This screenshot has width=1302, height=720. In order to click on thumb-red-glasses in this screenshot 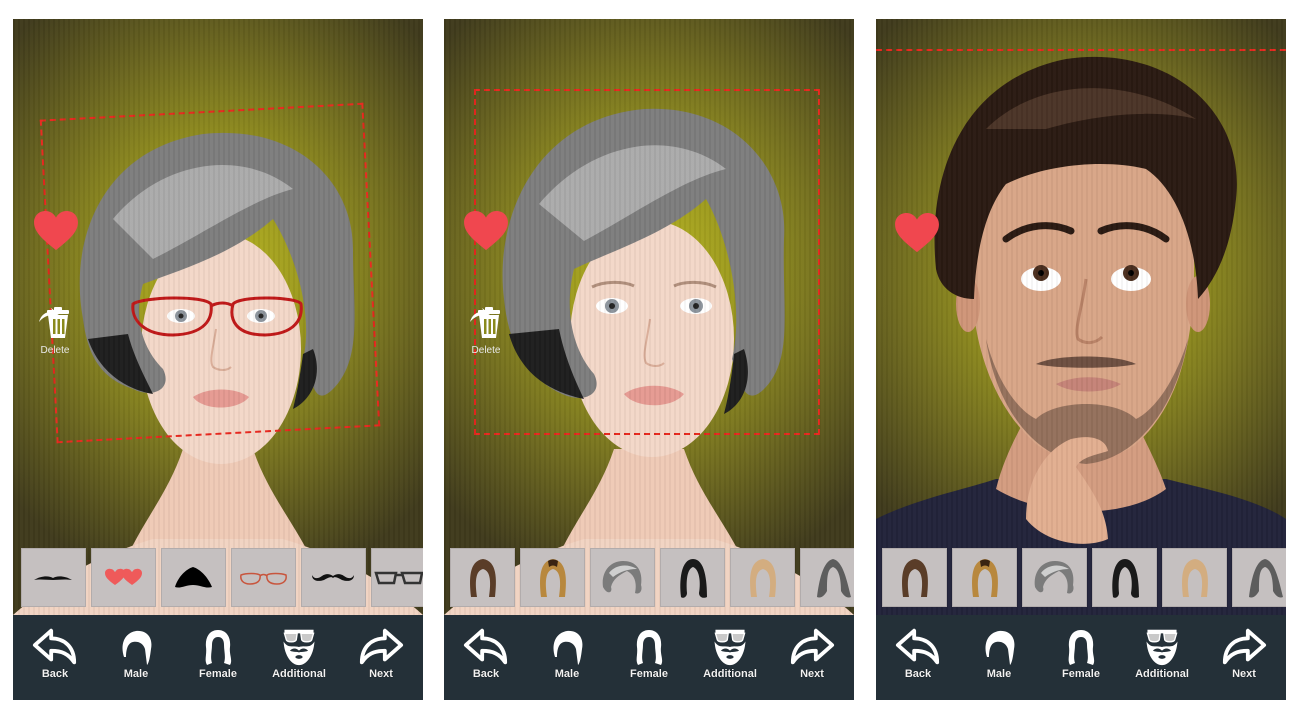, I will do `click(263, 577)`.